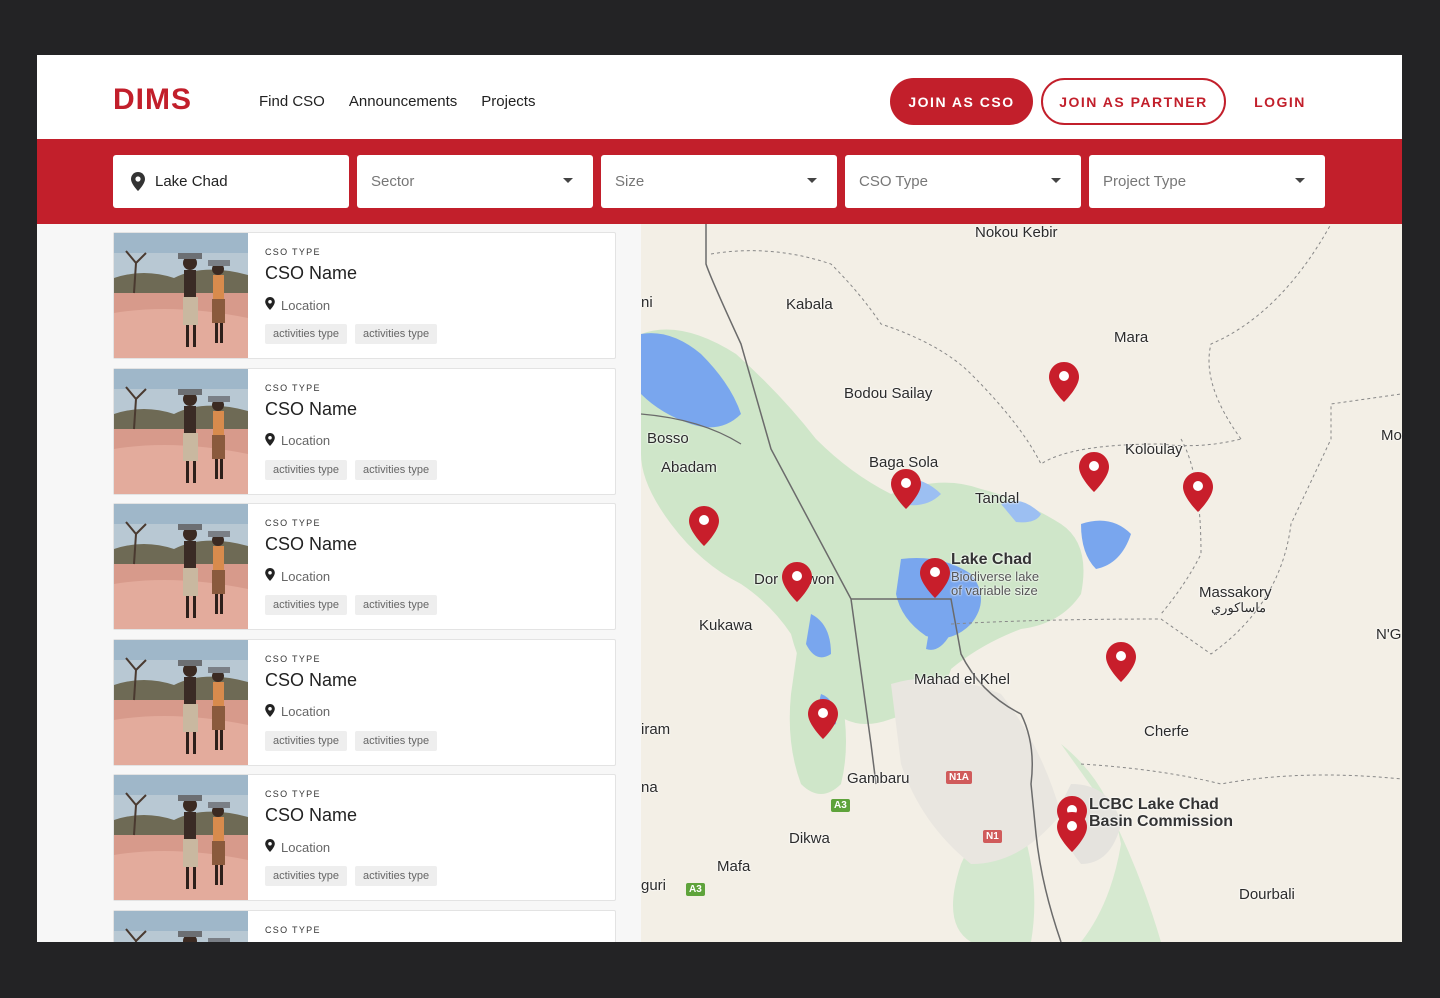  I want to click on map-label: Dourbali, so click(1267, 894).